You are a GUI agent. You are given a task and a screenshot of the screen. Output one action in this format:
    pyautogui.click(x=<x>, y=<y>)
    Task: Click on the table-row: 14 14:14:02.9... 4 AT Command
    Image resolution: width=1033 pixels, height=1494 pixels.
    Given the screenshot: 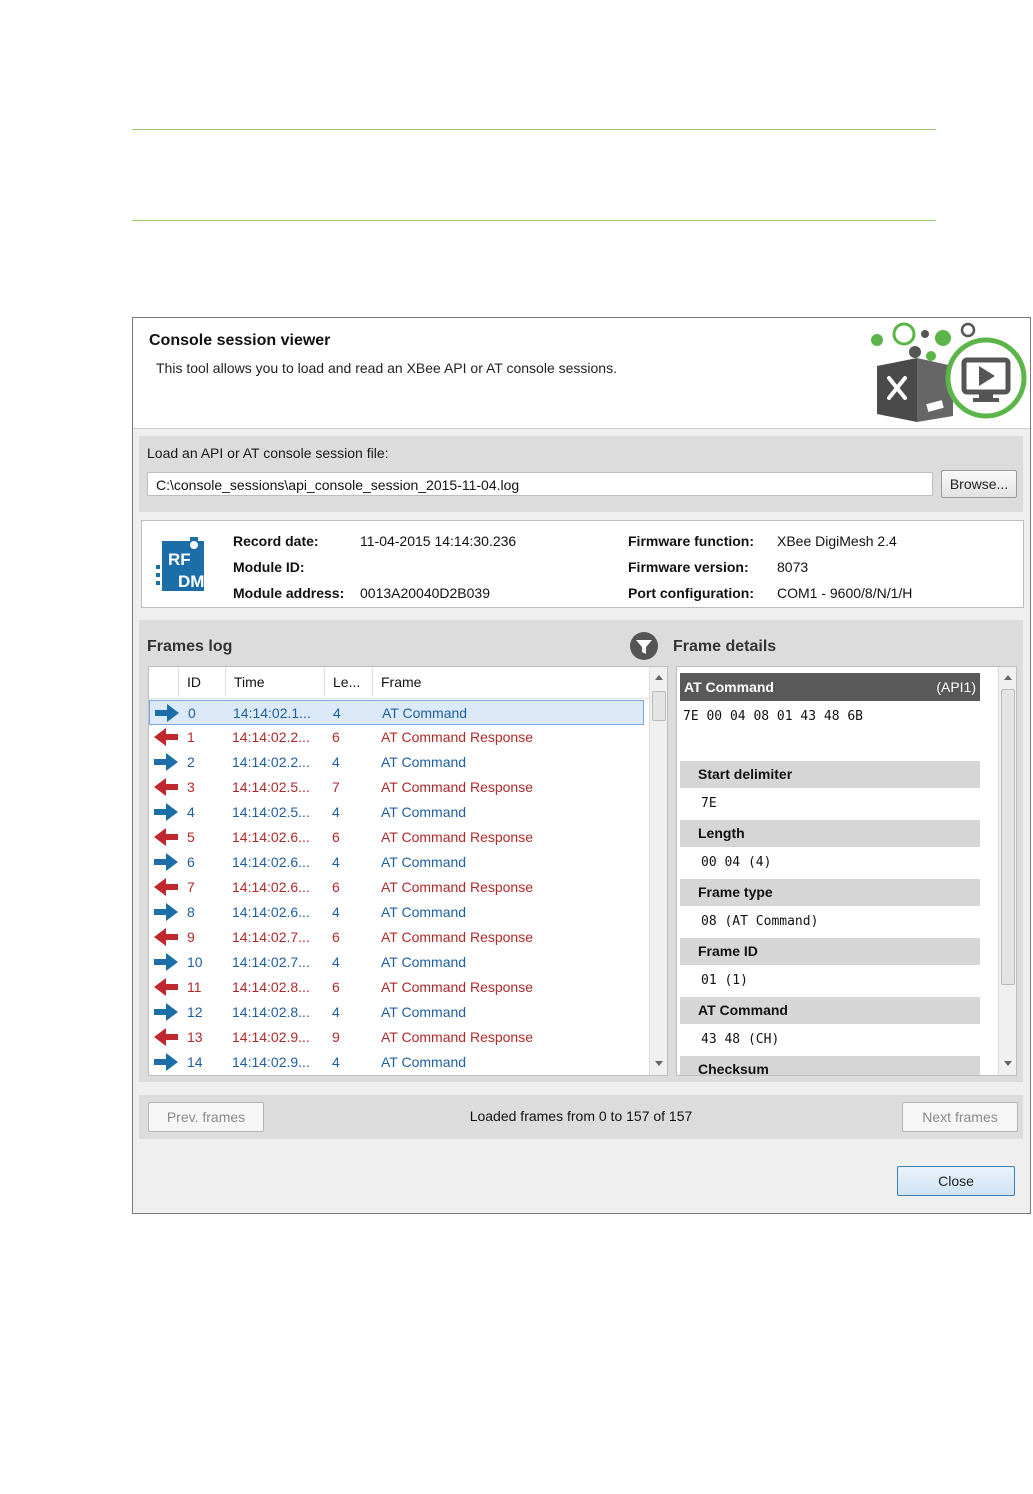 What is the action you would take?
    pyautogui.click(x=396, y=1062)
    